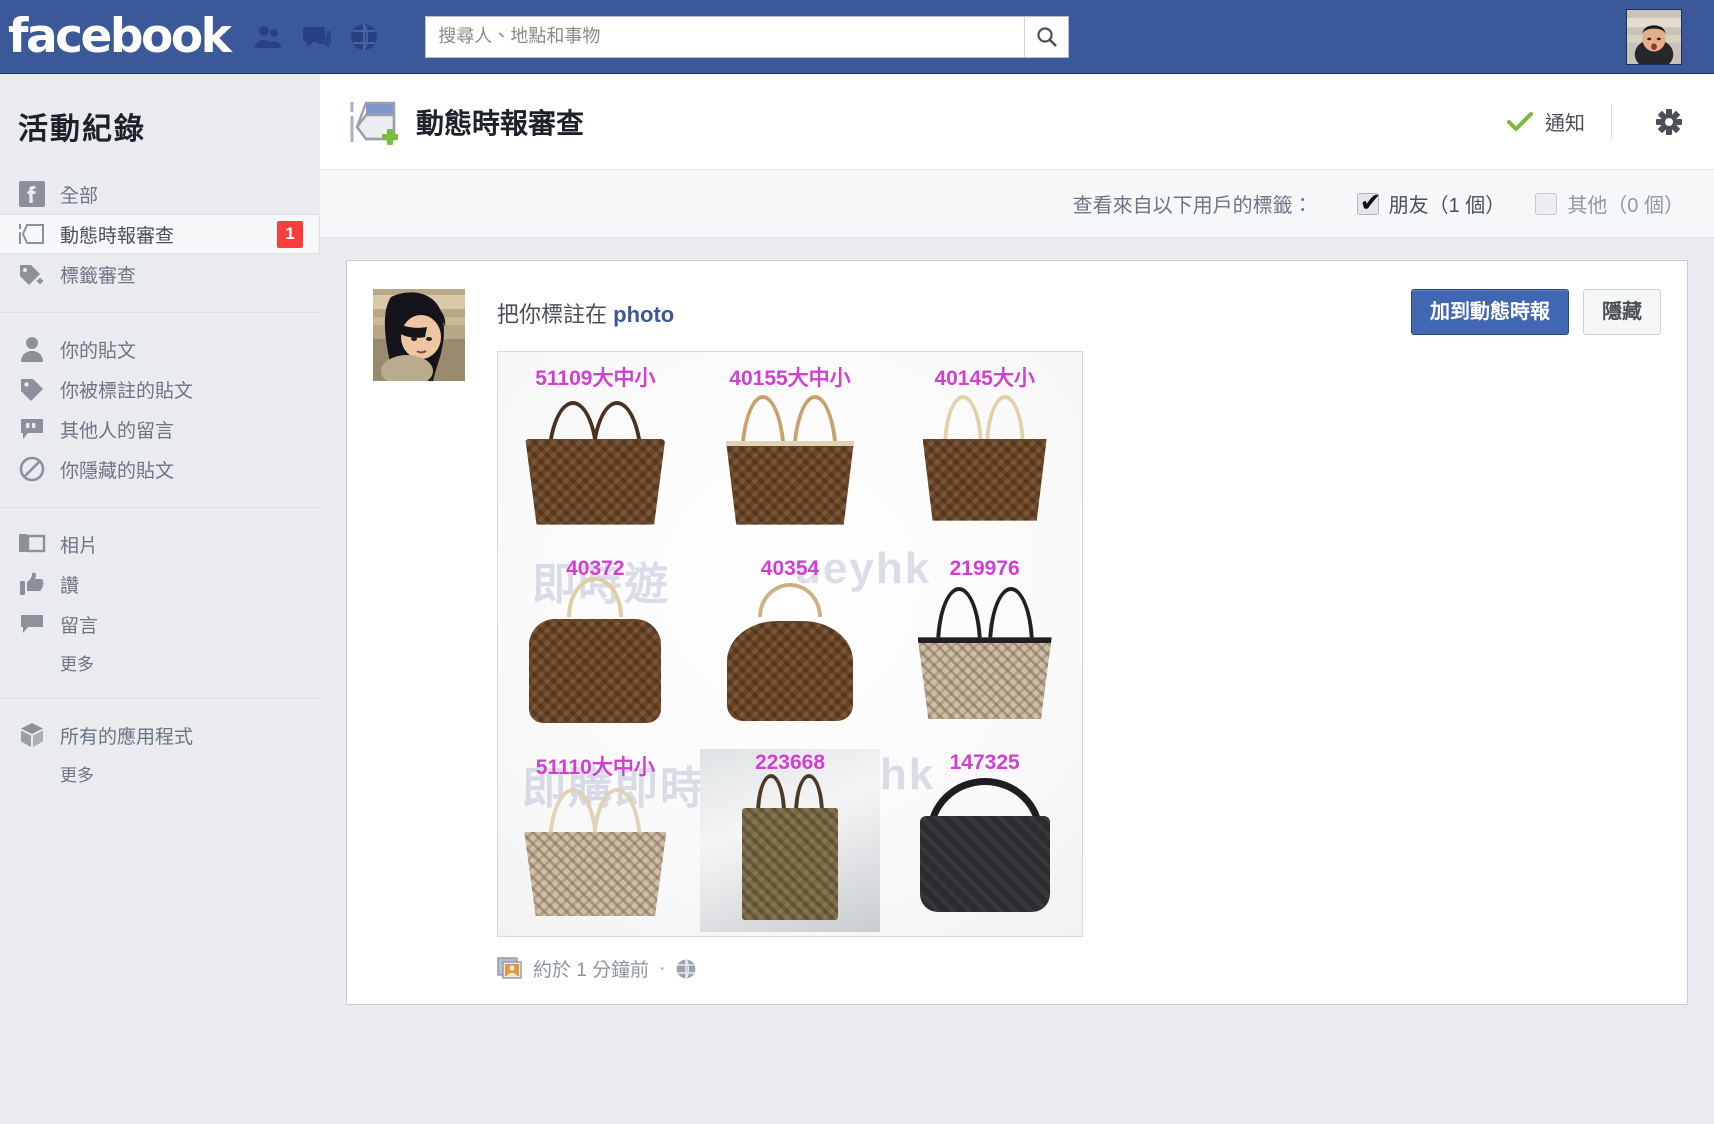 This screenshot has width=1714, height=1124. Describe the element at coordinates (1192, 206) in the screenshot. I see `filter-label: 查看來自以下用戶的標籤：` at that location.